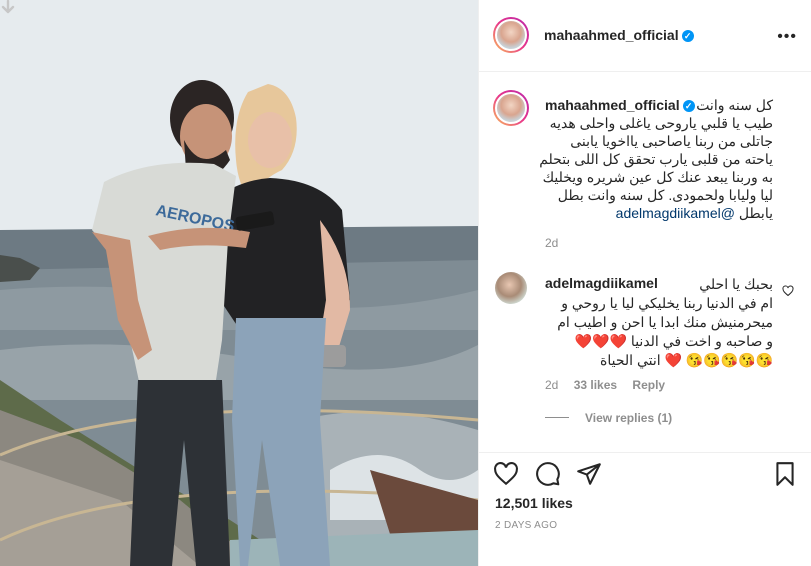  Describe the element at coordinates (785, 474) in the screenshot. I see `save-bookmark-icon` at that location.